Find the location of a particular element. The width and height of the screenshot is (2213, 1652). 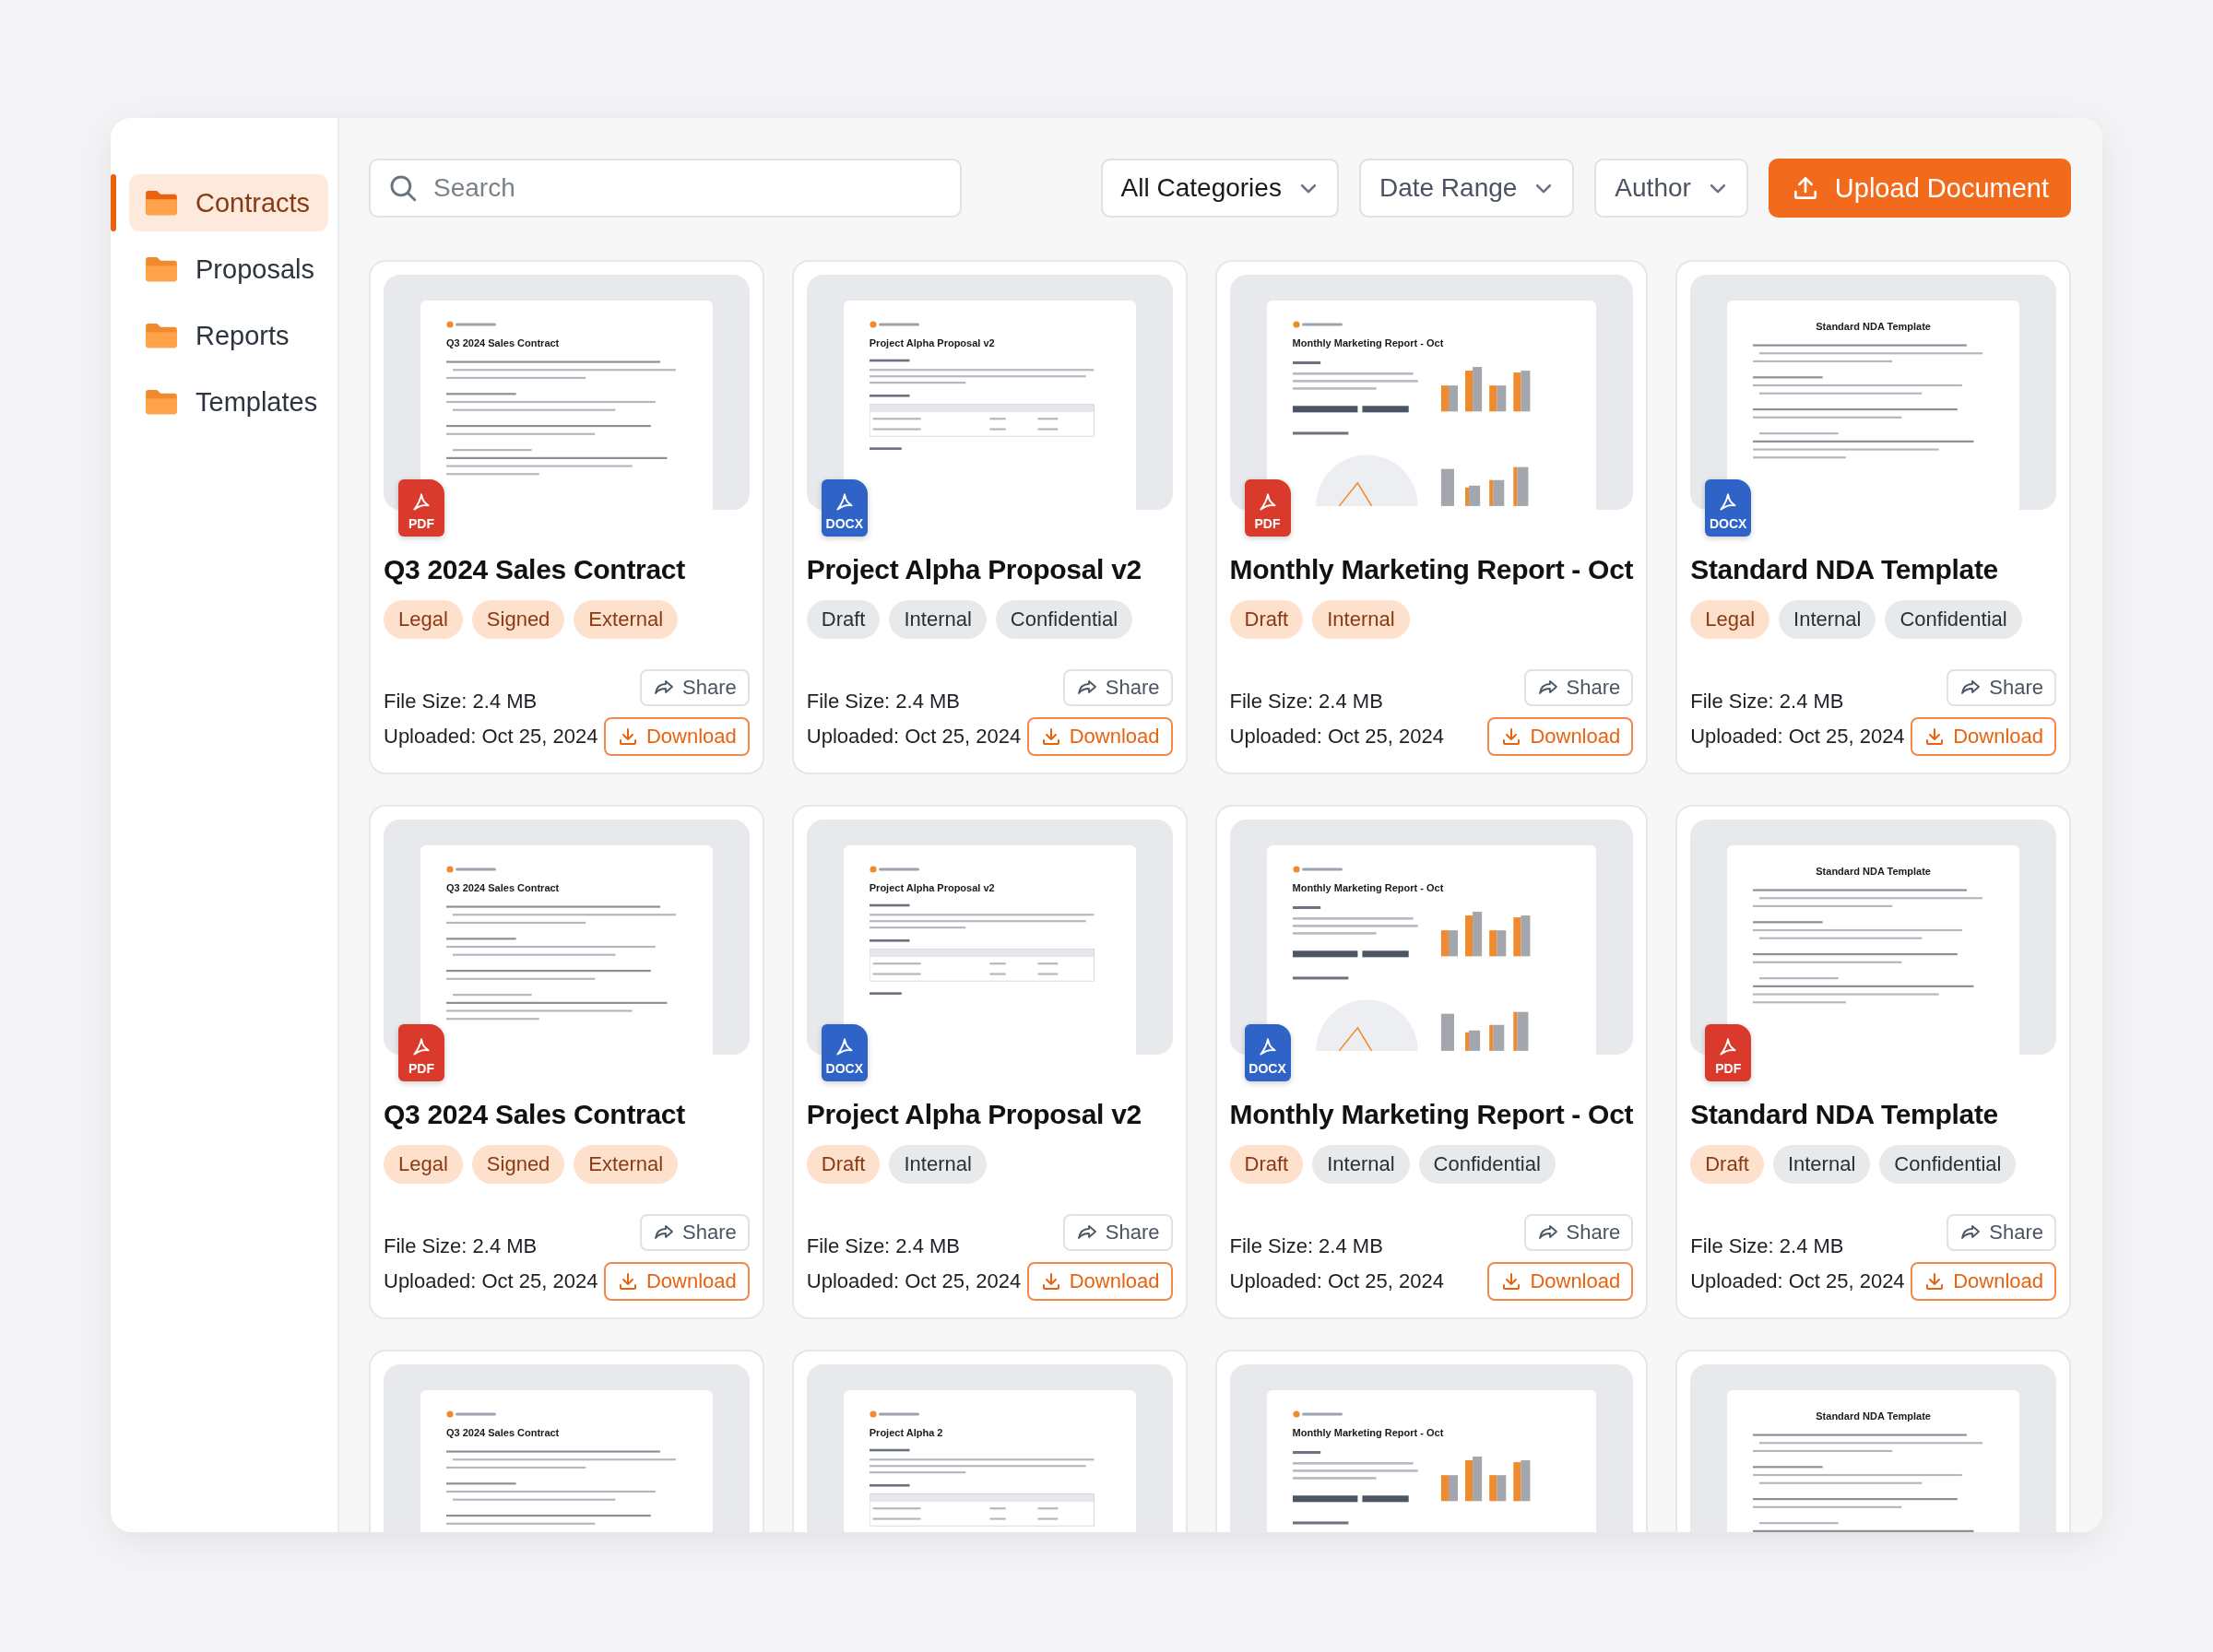

document-card: Standard NDA Template is located at coordinates (1873, 1441).